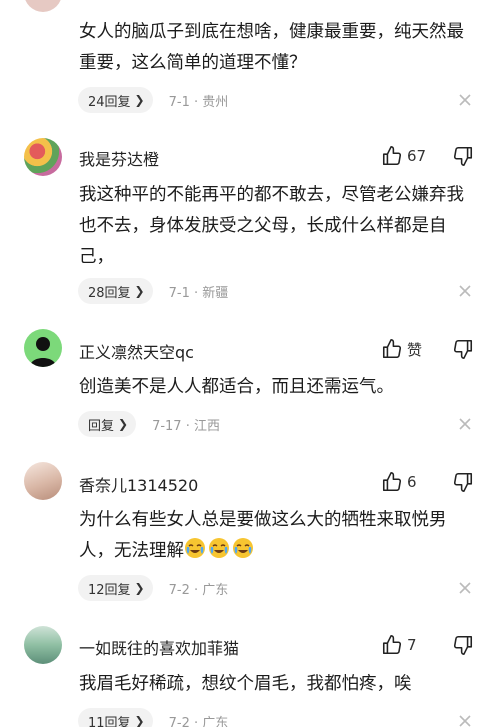 This screenshot has height=727, width=500. I want to click on reply-button: 回复 ❯, so click(107, 424).